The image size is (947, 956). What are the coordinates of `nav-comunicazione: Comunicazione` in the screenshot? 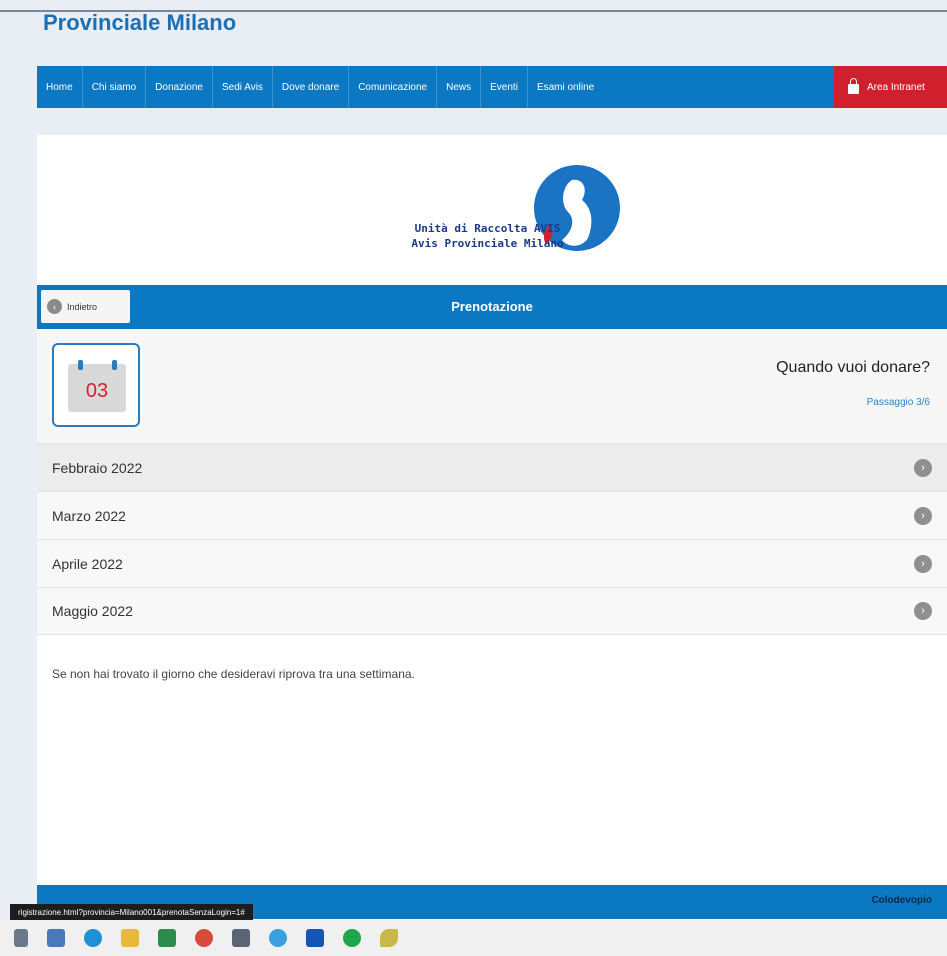 It's located at (393, 87).